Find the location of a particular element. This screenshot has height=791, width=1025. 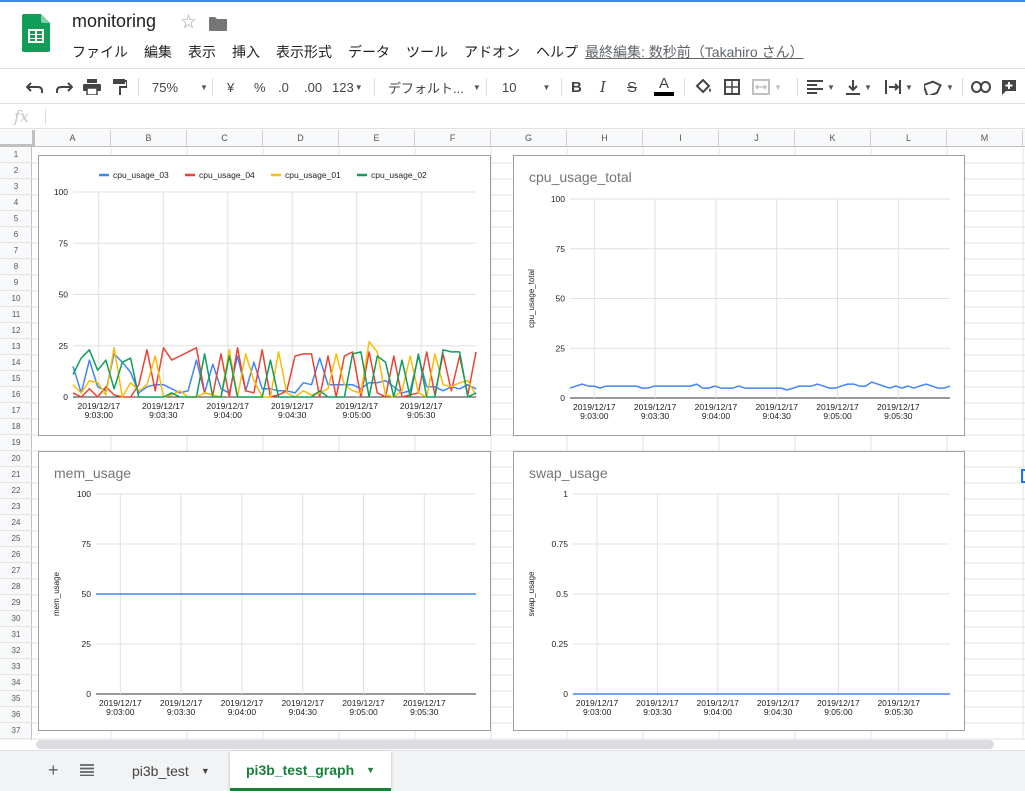

row-header-5: 5 is located at coordinates (16, 219).